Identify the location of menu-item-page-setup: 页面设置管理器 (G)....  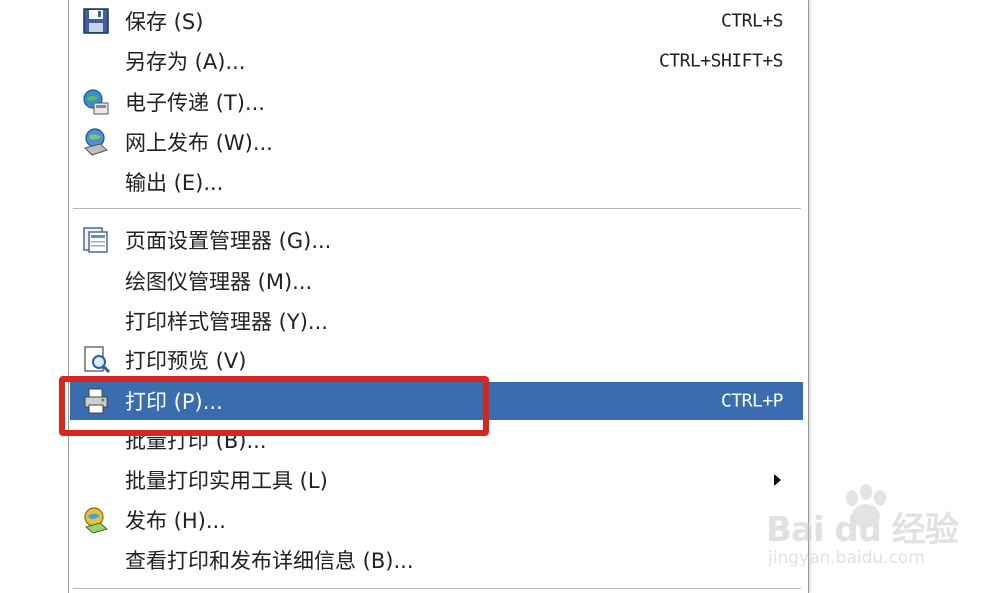
(436, 240).